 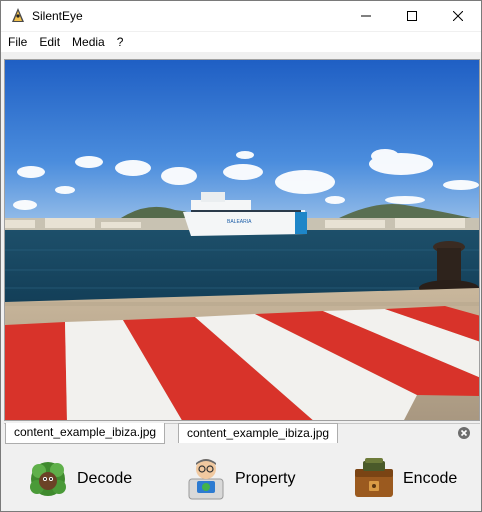 What do you see at coordinates (241, 42) in the screenshot?
I see `menu-bar: File Edit Media ?` at bounding box center [241, 42].